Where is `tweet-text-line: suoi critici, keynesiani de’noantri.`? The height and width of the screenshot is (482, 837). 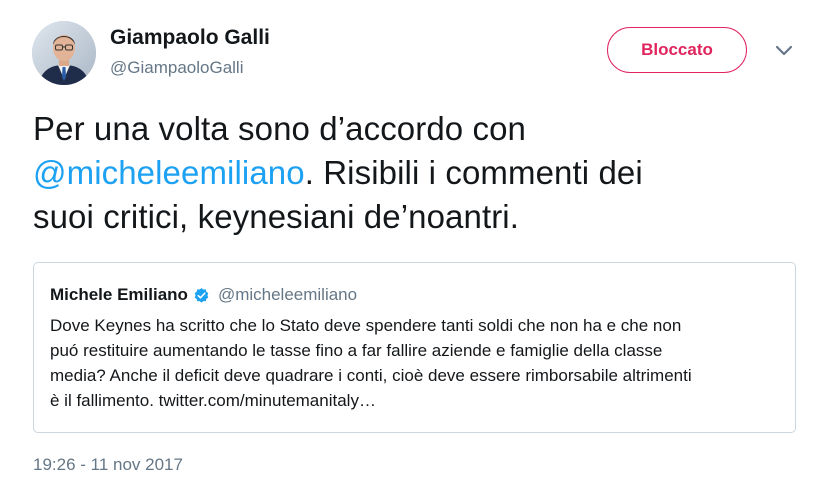 tweet-text-line: suoi critici, keynesiani de’noantri. is located at coordinates (276, 216).